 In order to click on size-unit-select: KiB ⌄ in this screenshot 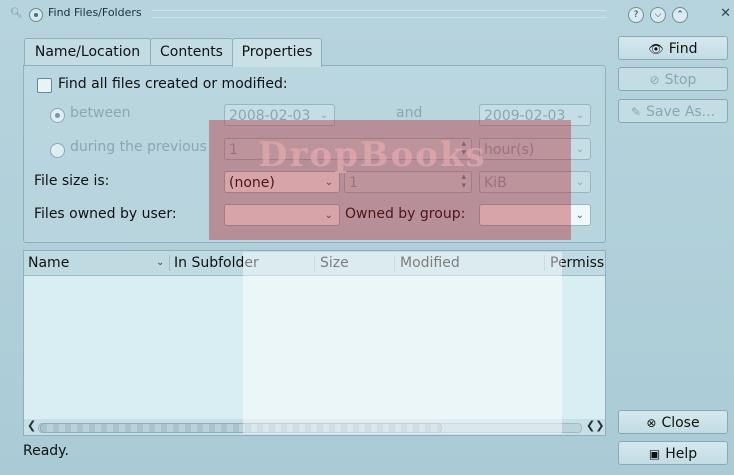, I will do `click(535, 182)`.